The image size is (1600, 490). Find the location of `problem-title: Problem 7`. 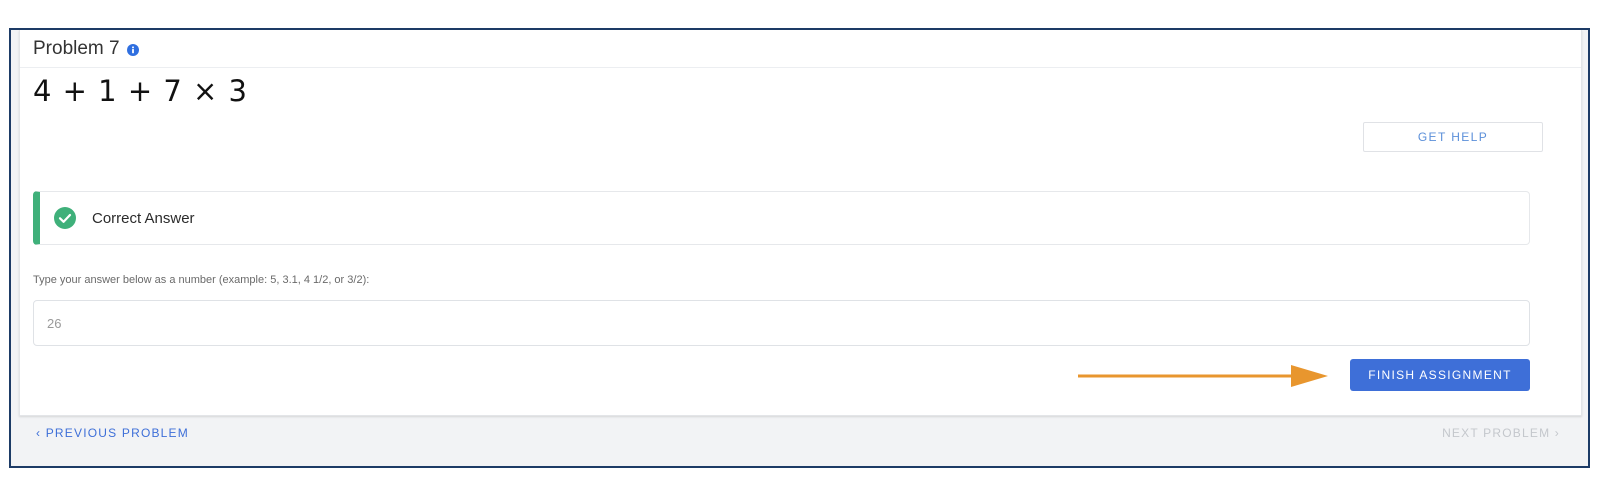

problem-title: Problem 7 is located at coordinates (86, 49).